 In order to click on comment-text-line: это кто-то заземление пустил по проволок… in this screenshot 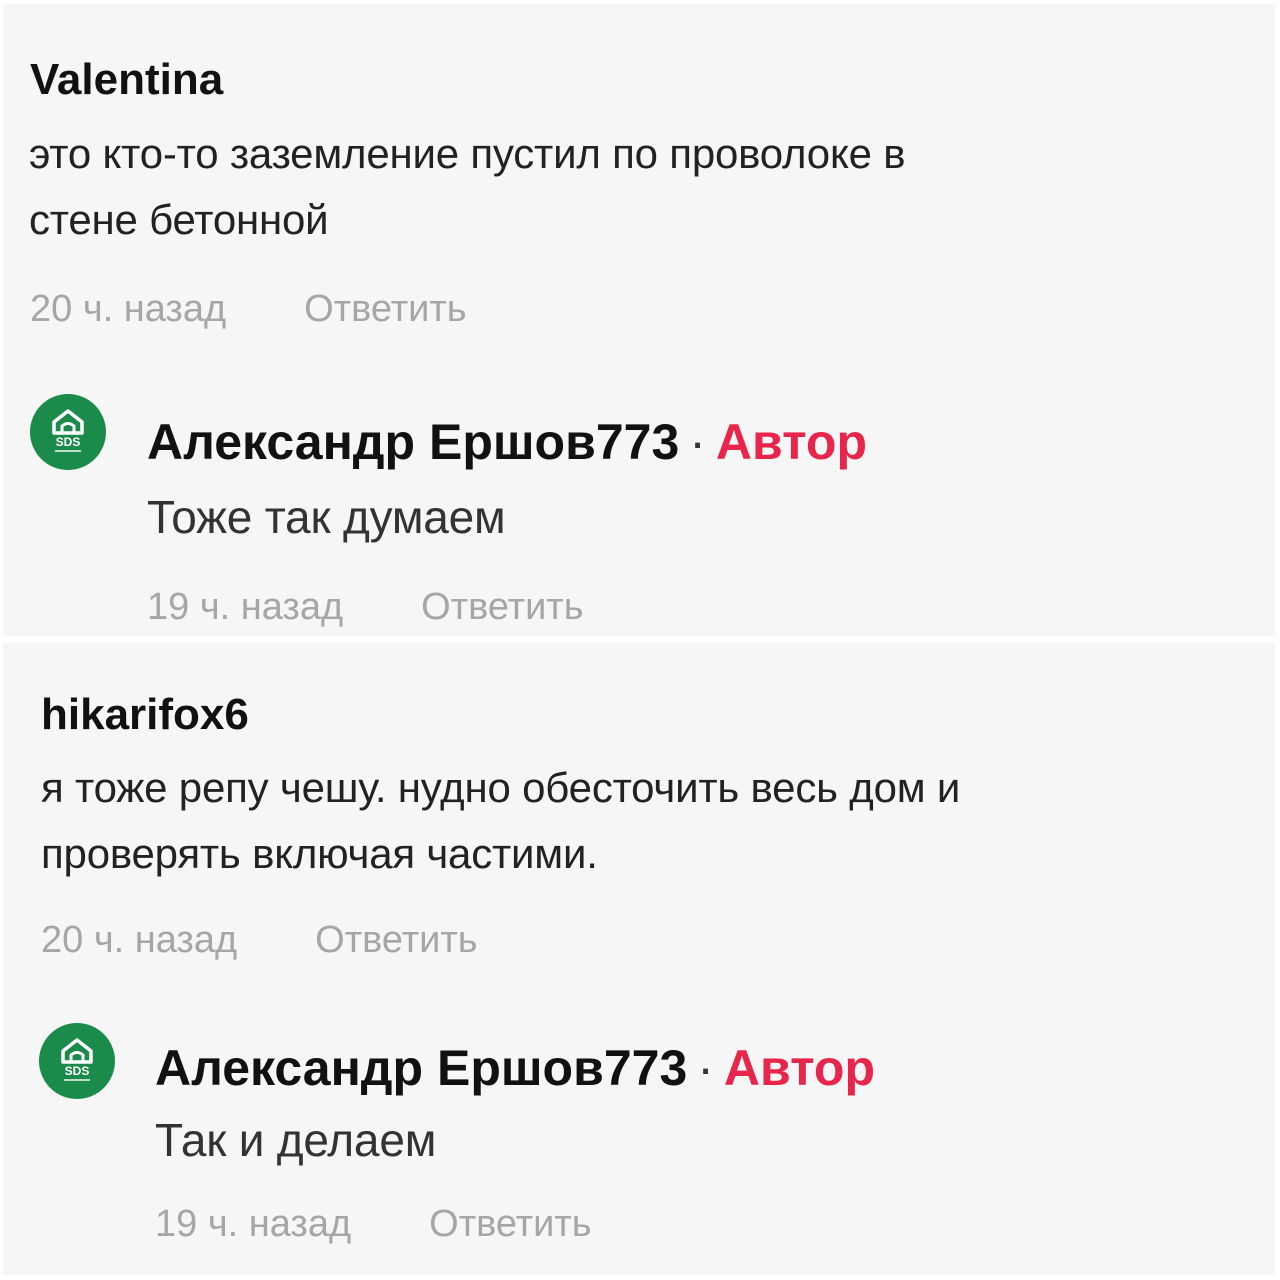, I will do `click(467, 153)`.